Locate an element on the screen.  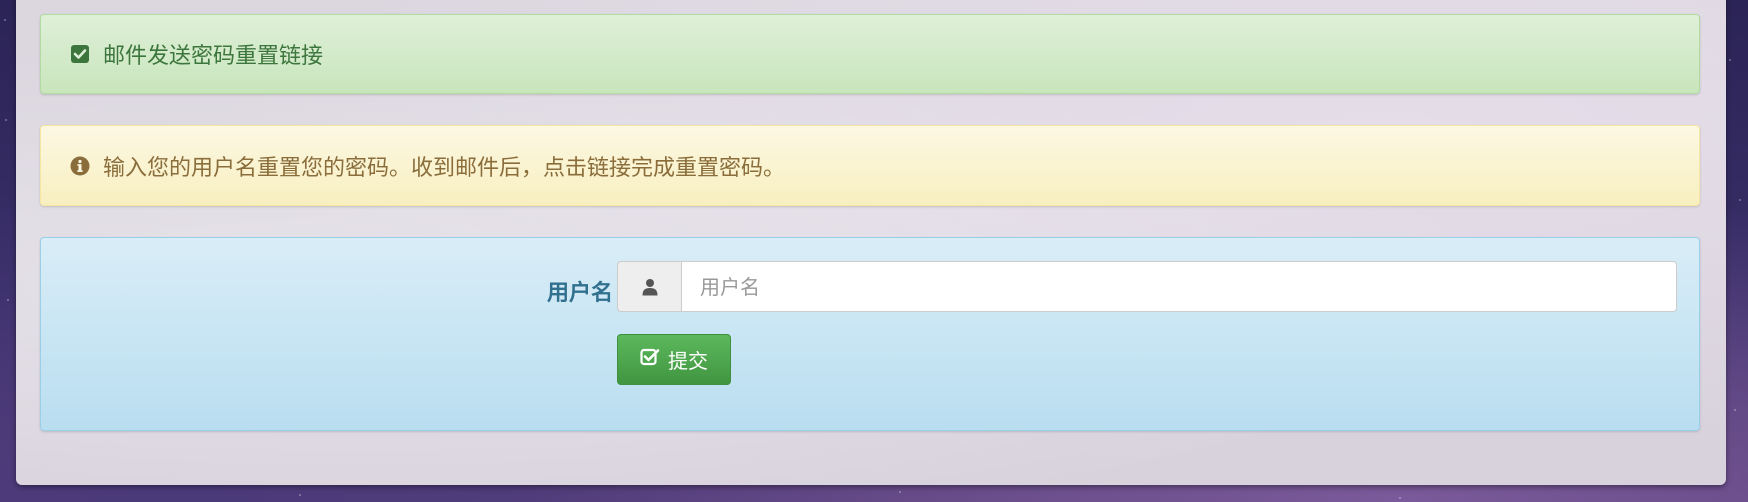
username-label: 用户名 is located at coordinates (579, 293).